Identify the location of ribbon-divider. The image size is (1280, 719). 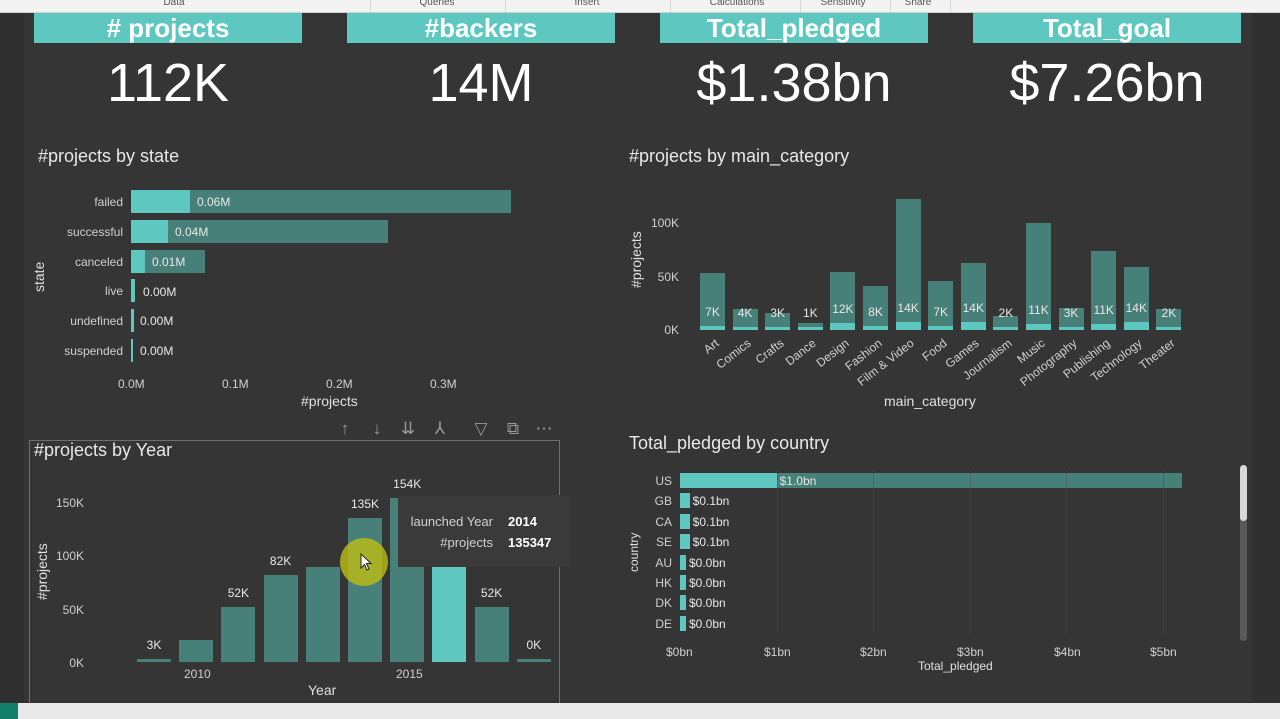
(890, 6).